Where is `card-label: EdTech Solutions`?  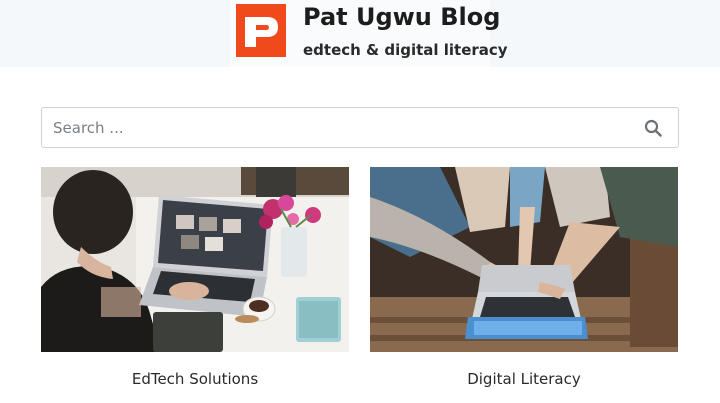
card-label: EdTech Solutions is located at coordinates (195, 379).